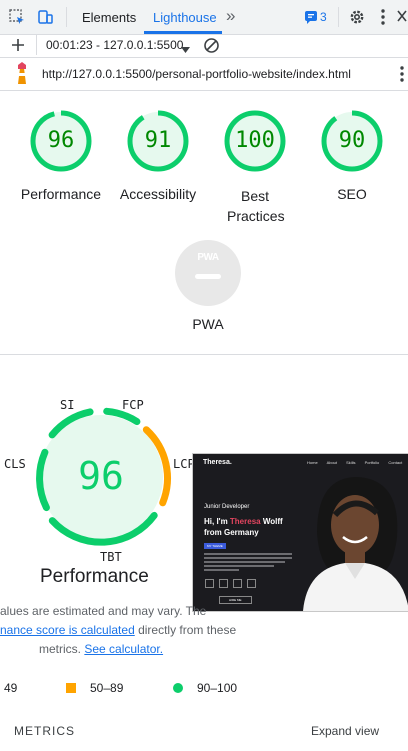 The width and height of the screenshot is (408, 751). I want to click on pwa-badge-text: PWA, so click(208, 257).